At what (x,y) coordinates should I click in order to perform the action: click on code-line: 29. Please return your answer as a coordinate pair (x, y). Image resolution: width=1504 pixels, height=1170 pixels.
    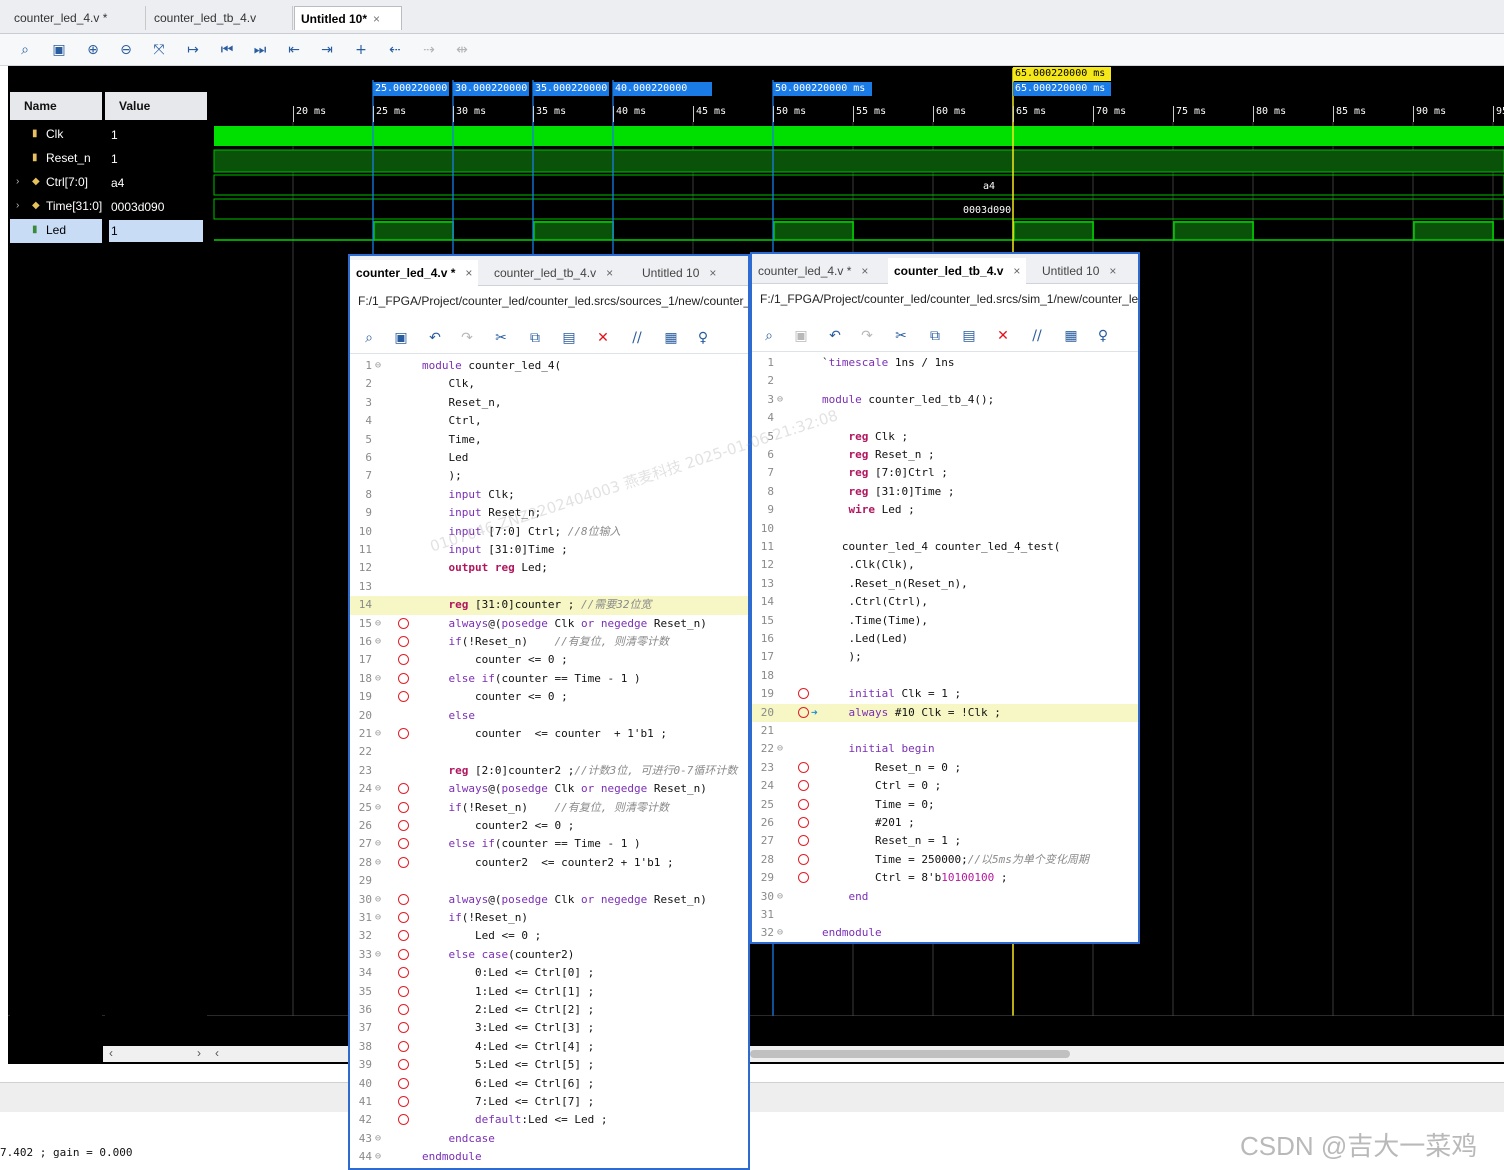
    Looking at the image, I should click on (549, 881).